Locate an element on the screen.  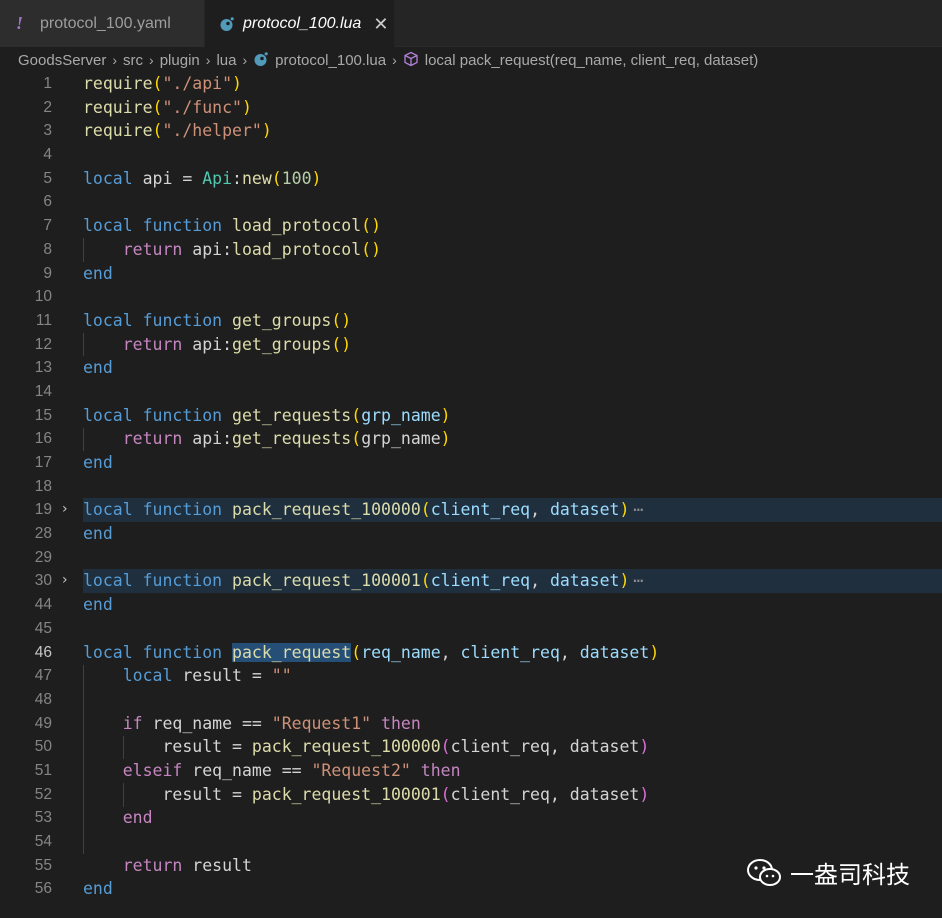
breadcrumb-item-src: src is located at coordinates (133, 60).